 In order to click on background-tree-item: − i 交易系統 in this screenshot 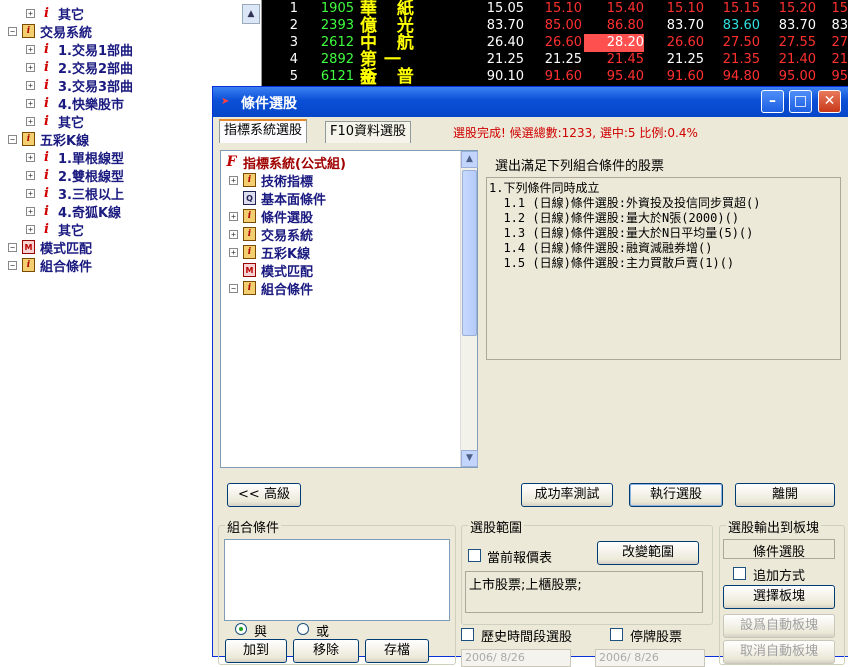, I will do `click(50, 31)`.